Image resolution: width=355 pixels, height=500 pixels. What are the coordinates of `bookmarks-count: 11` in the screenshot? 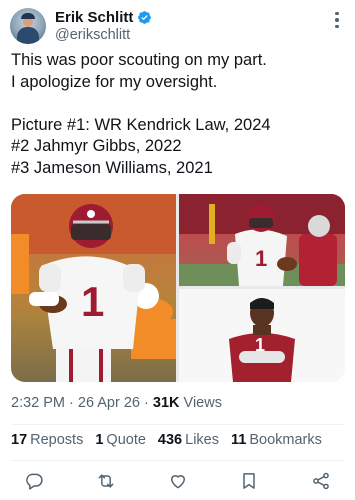 It's located at (238, 440).